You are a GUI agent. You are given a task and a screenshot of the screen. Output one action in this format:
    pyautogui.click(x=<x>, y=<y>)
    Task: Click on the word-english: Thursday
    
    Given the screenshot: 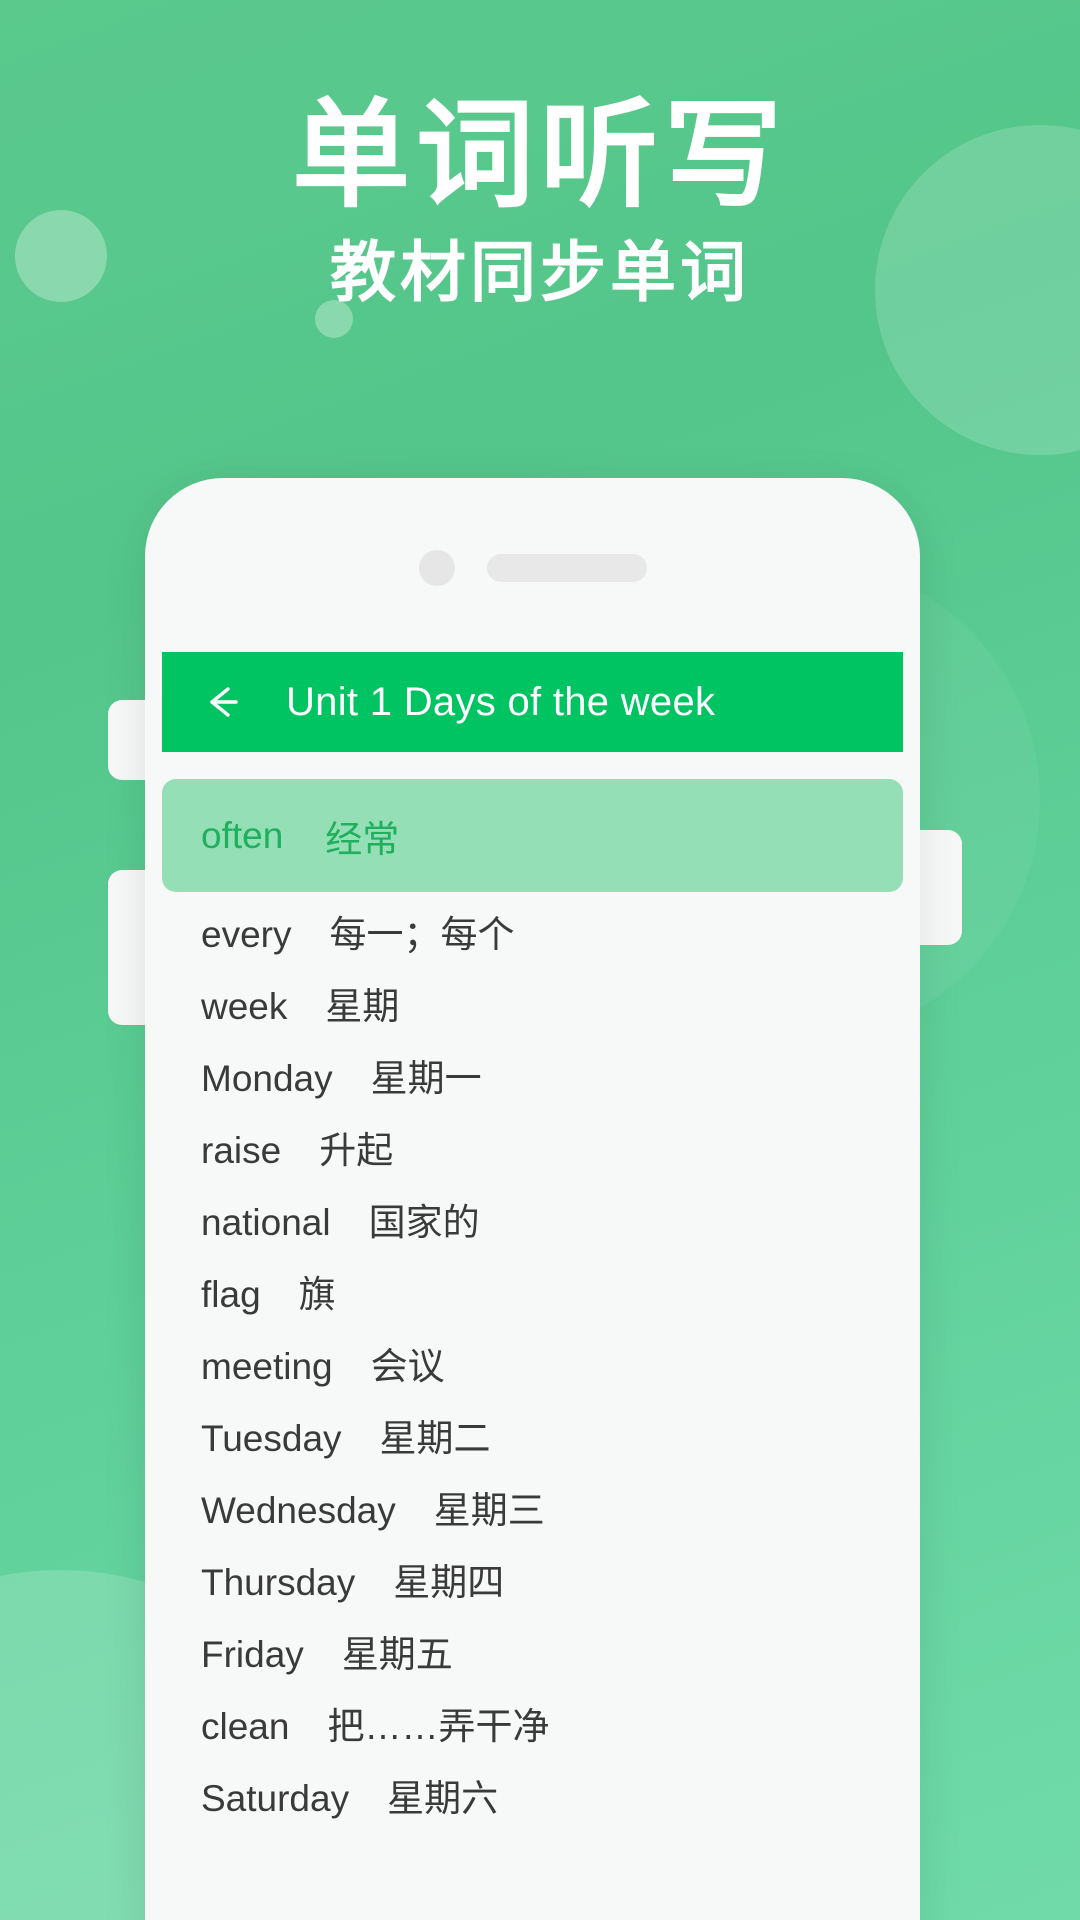 What is the action you would take?
    pyautogui.click(x=278, y=1582)
    